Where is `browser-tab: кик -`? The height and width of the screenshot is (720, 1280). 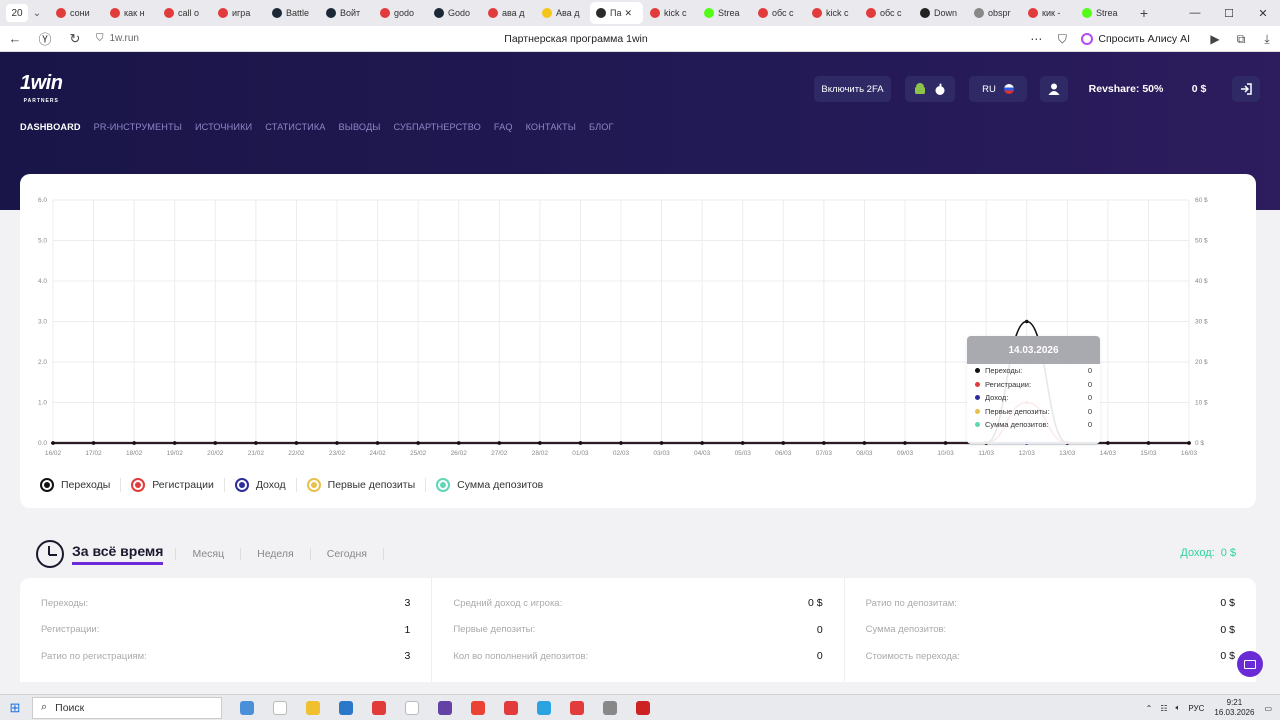
browser-tab: кик - is located at coordinates (1048, 13).